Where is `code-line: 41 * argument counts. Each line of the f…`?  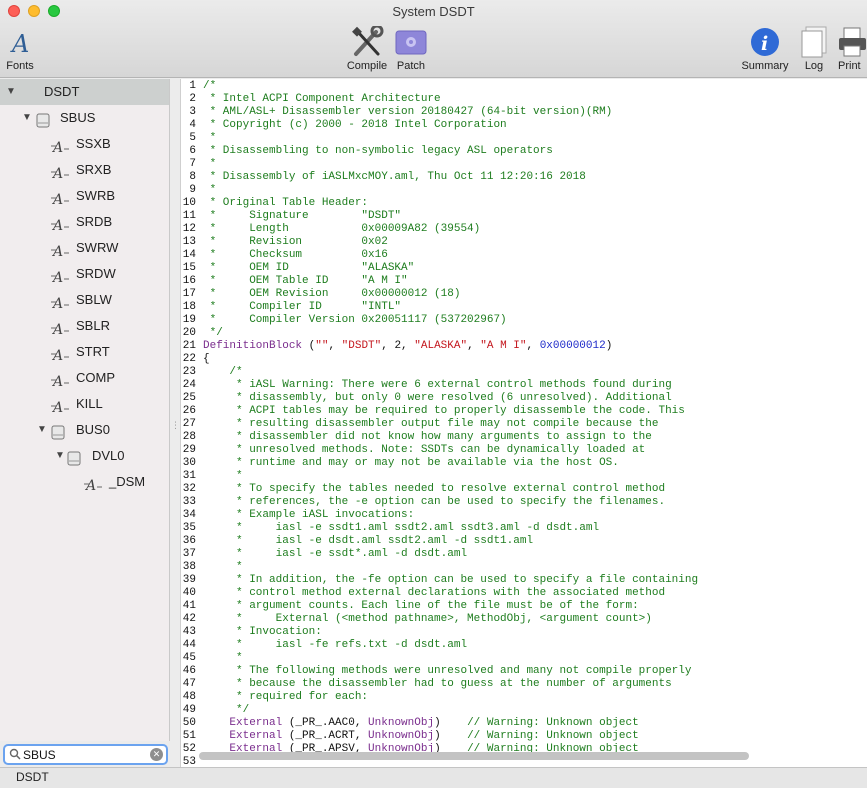 code-line: 41 * argument counts. Each line of the f… is located at coordinates (524, 606).